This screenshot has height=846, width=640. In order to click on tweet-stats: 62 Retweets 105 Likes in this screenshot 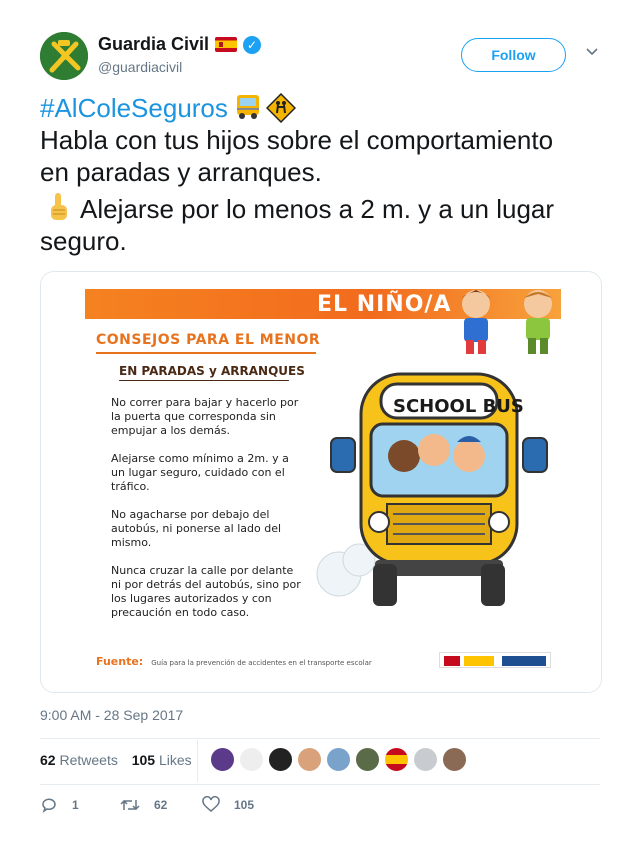, I will do `click(116, 760)`.